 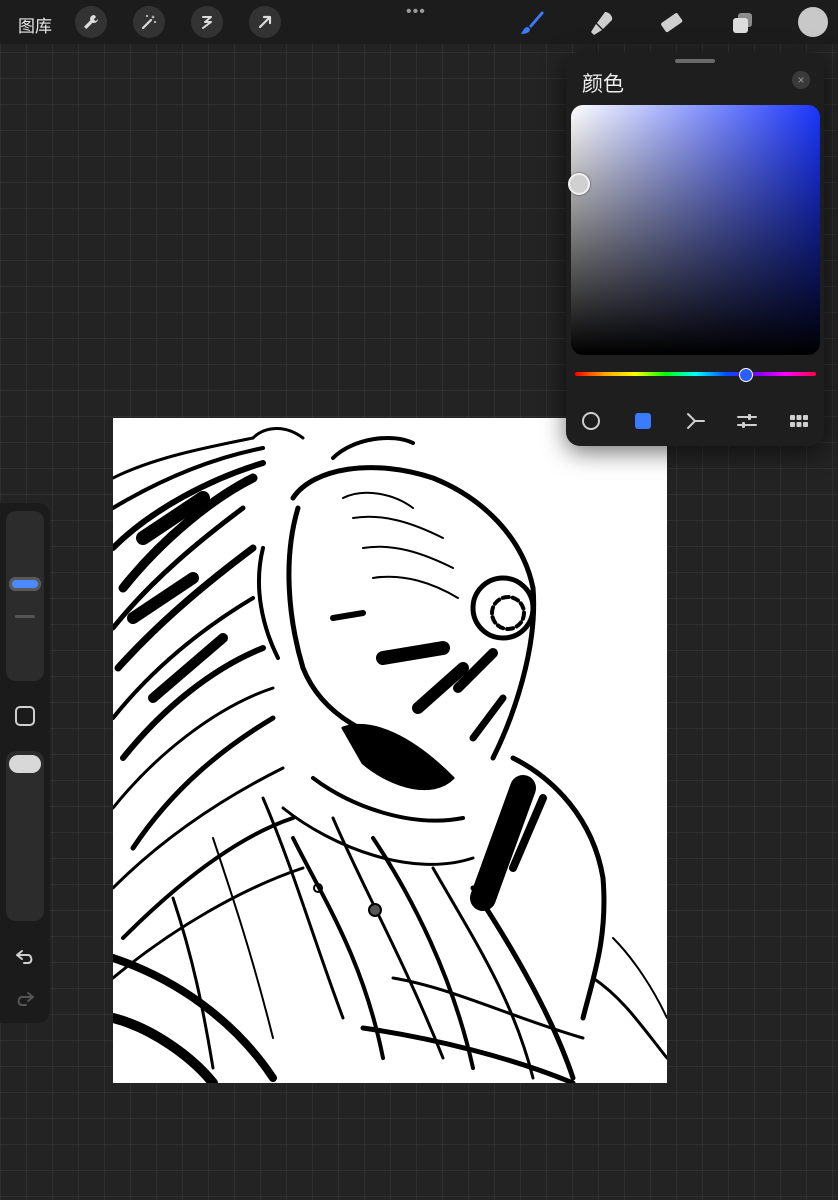 I want to click on color-panel-title: 颜色, so click(x=603, y=84).